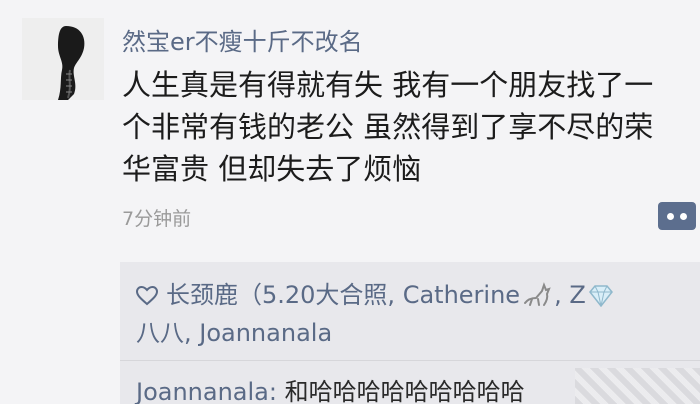 The image size is (700, 404). What do you see at coordinates (147, 298) in the screenshot?
I see `heart-outline-icon` at bounding box center [147, 298].